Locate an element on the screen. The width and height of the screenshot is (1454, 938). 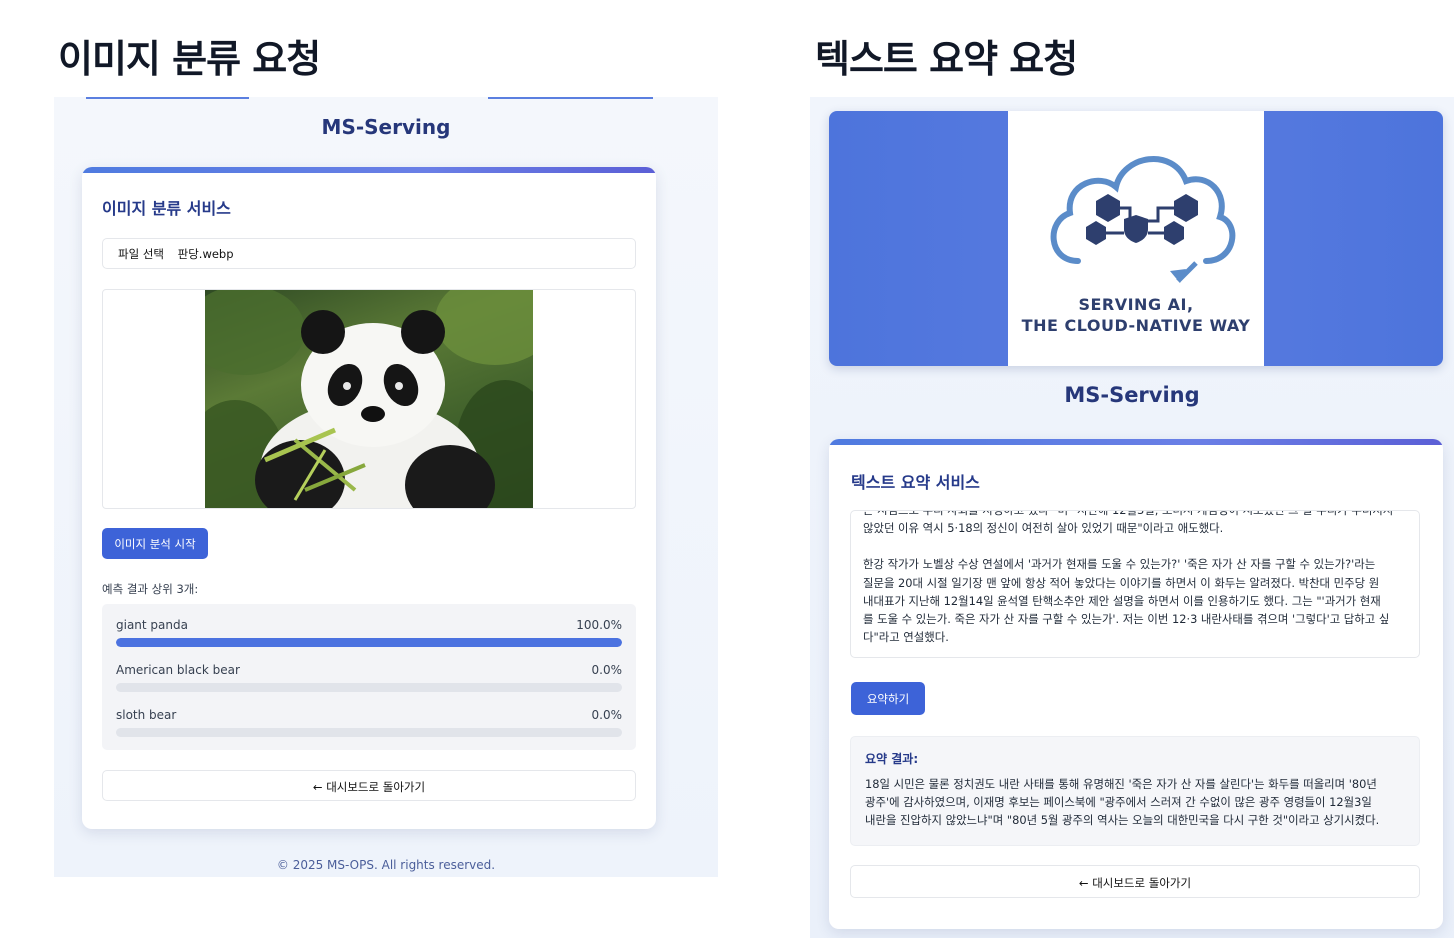
analyze-image-button: 이미지 분석 시작 is located at coordinates (155, 543).